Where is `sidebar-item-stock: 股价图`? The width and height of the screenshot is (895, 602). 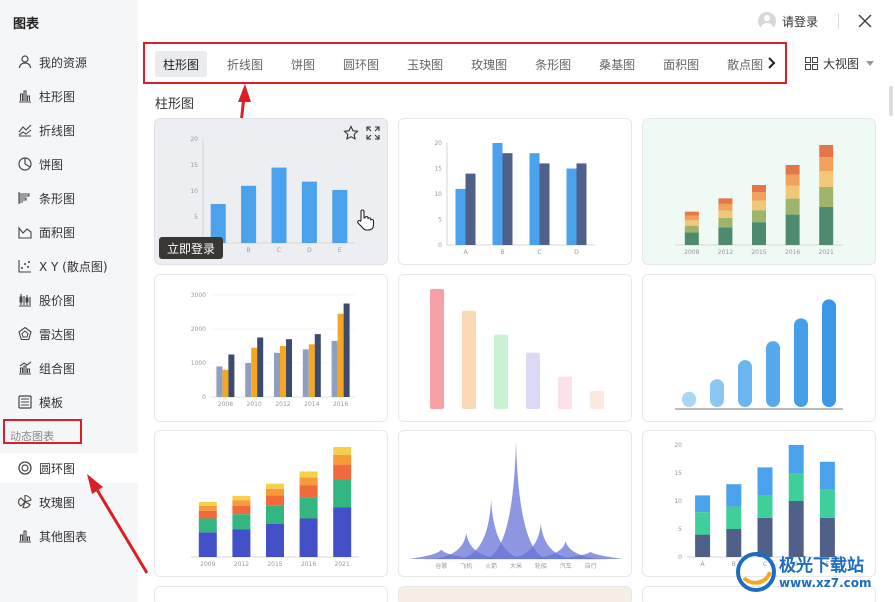 sidebar-item-stock: 股价图 is located at coordinates (69, 300).